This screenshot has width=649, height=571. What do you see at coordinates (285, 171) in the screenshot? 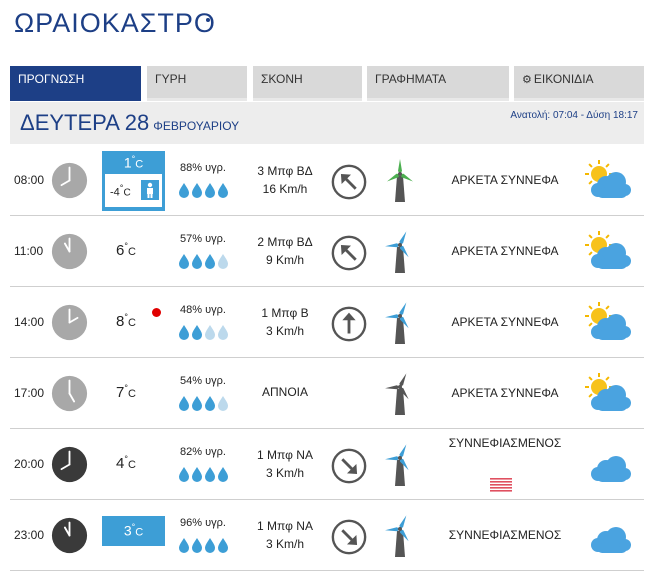
I see `wind-speed-beaufort: 3 Μπφ ΒΔ` at bounding box center [285, 171].